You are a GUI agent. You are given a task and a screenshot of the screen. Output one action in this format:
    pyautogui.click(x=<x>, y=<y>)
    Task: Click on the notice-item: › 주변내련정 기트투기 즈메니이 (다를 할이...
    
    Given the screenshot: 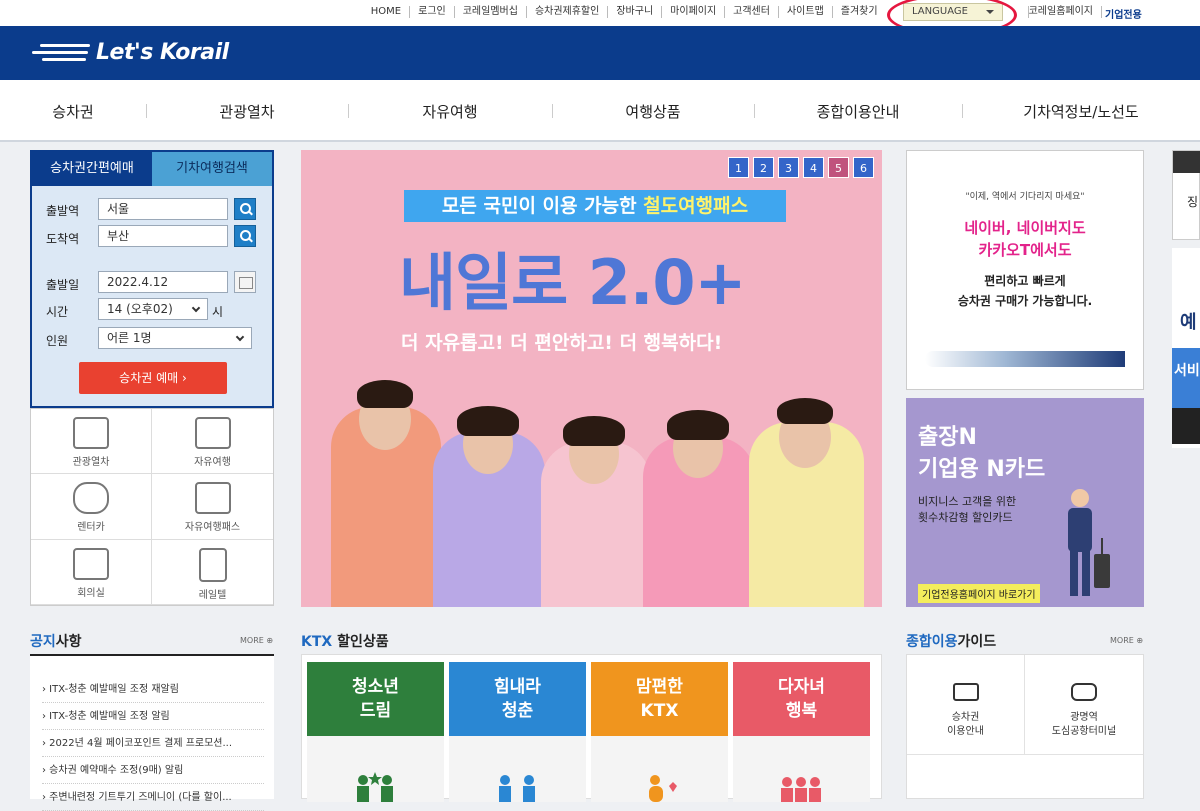 What is the action you would take?
    pyautogui.click(x=153, y=797)
    